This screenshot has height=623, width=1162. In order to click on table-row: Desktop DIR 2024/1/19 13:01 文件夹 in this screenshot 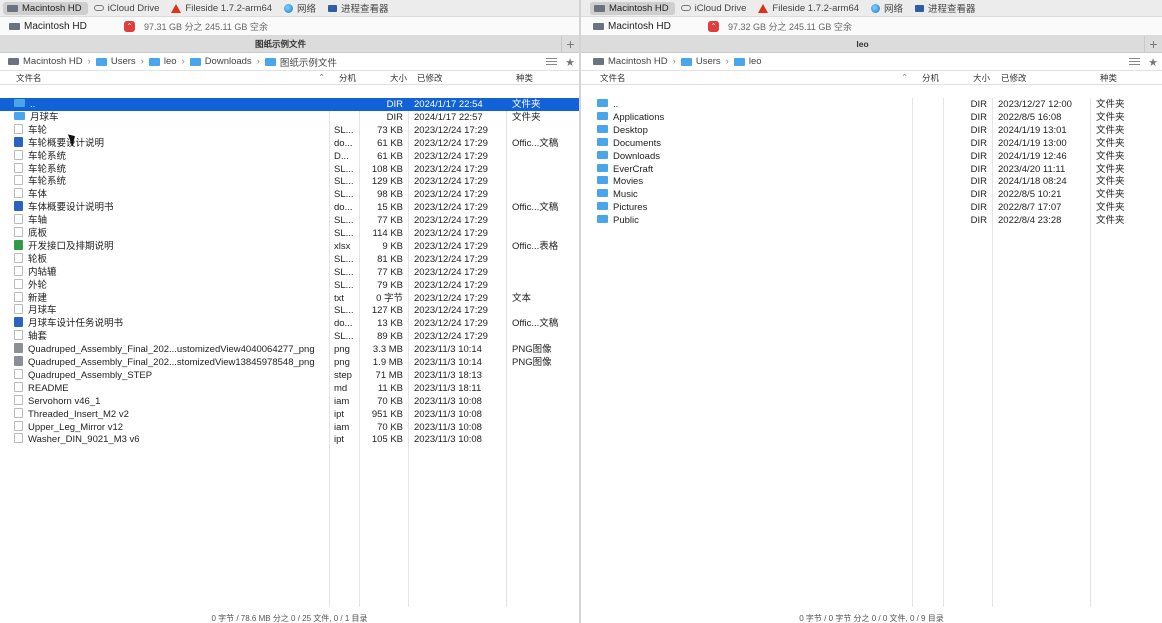, I will do `click(871, 130)`.